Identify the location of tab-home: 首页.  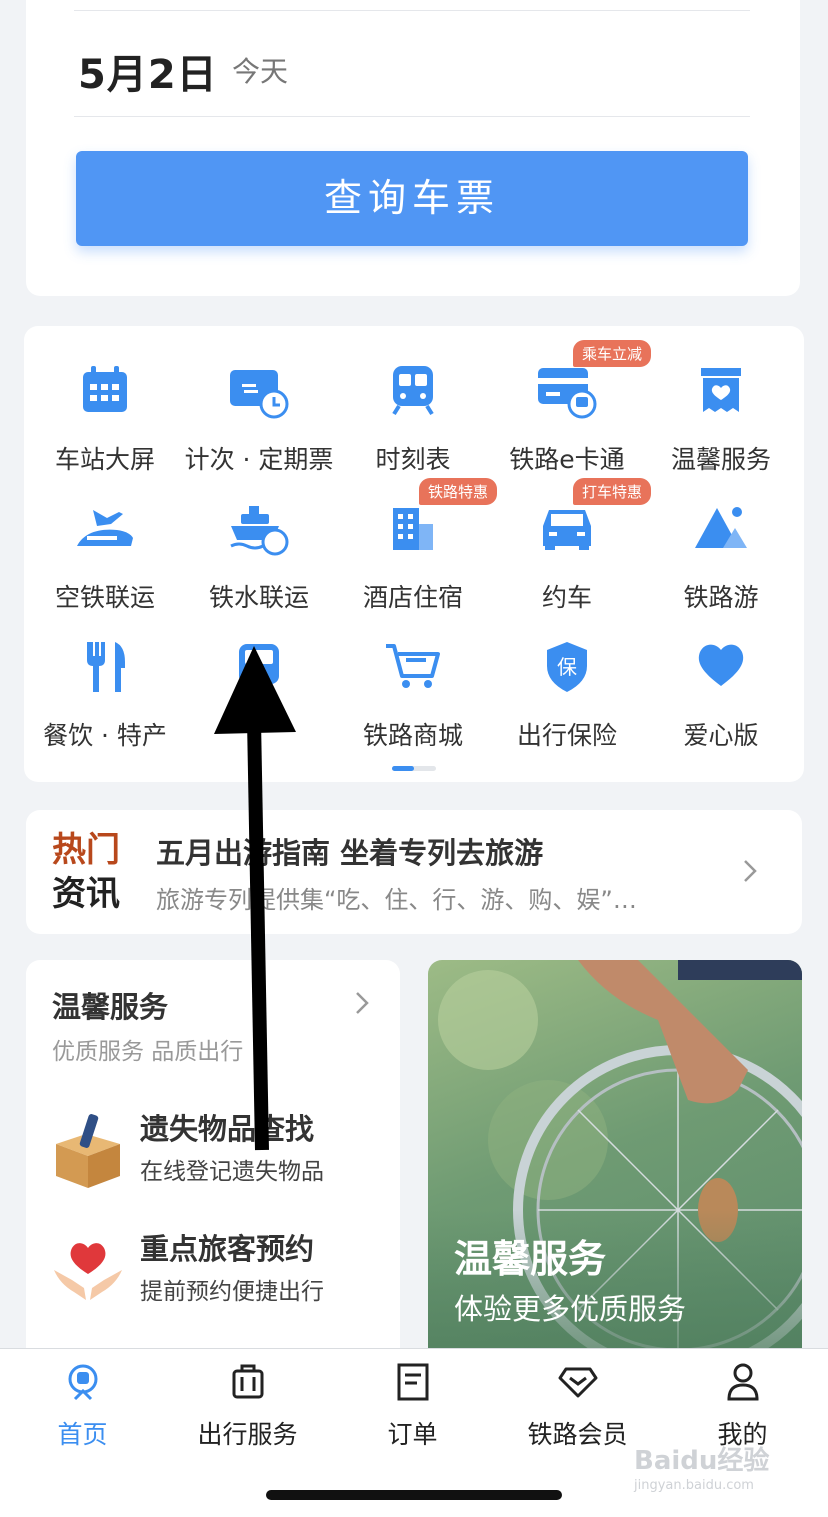
(82, 1408).